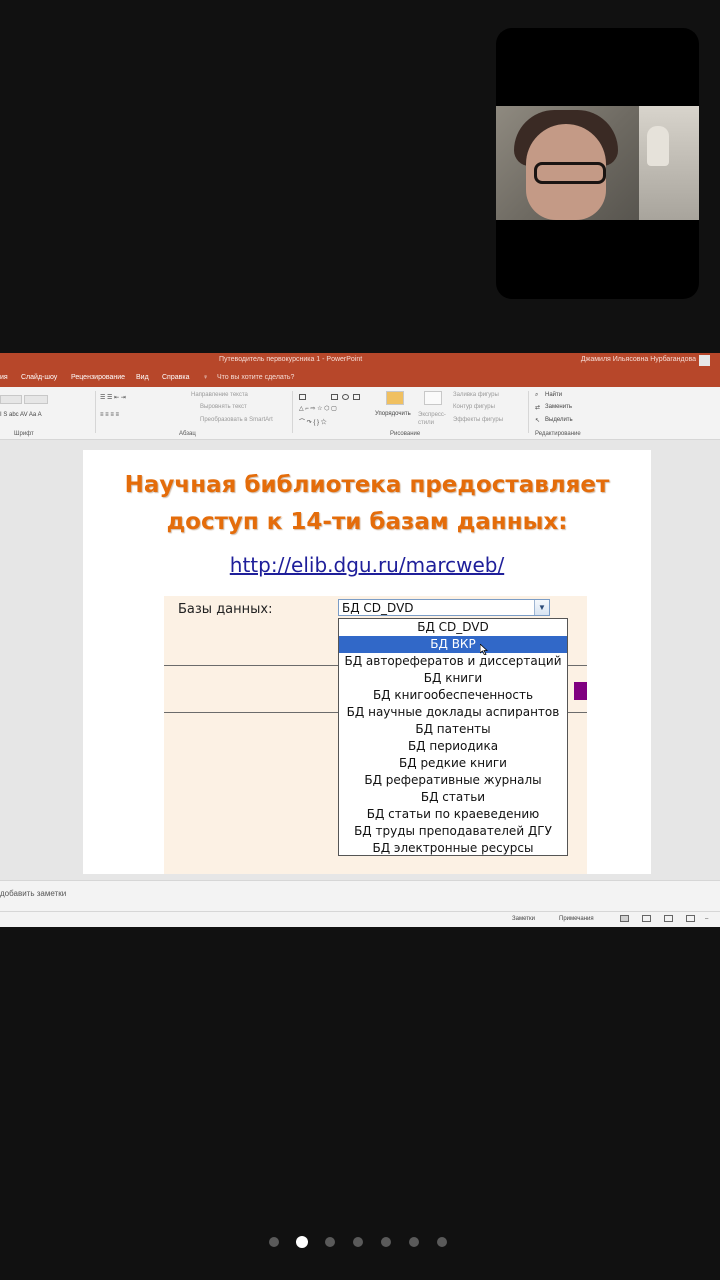 The image size is (720, 1280). I want to click on participant-video-feed, so click(597, 163).